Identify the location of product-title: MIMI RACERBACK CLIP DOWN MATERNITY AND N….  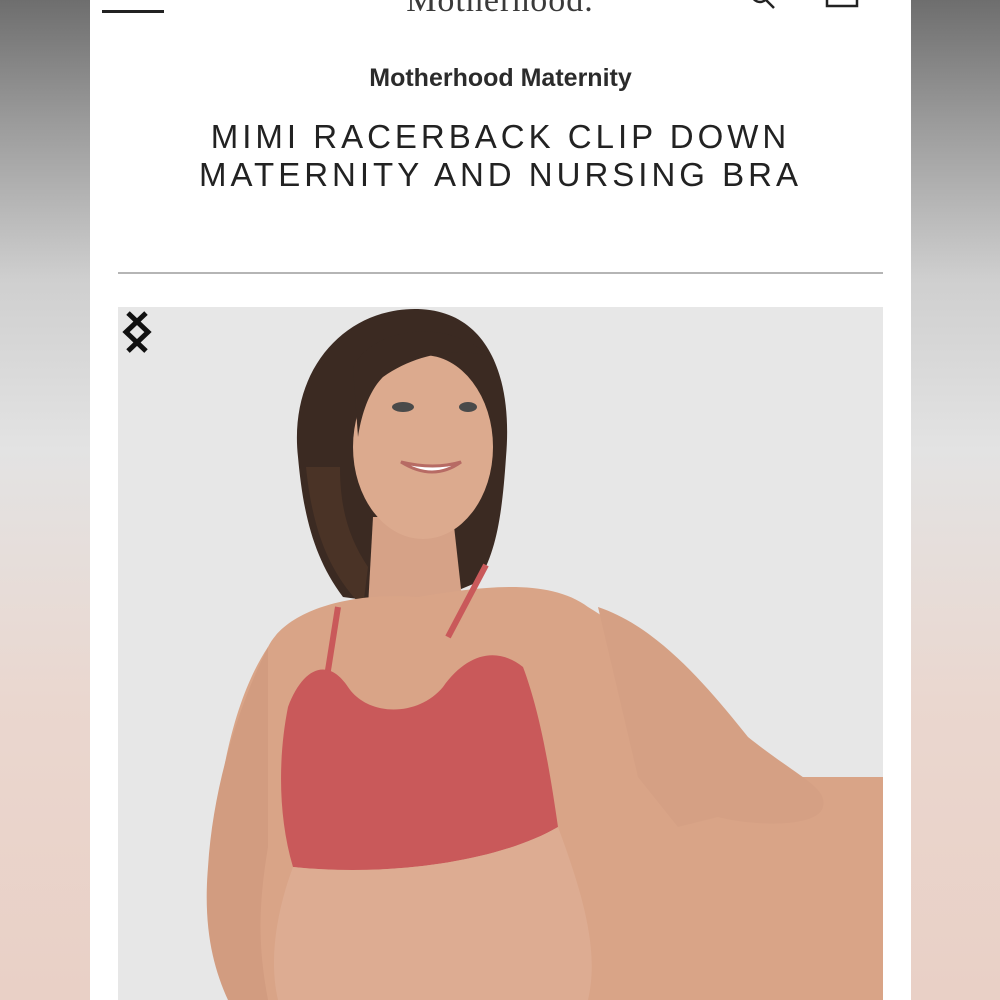
(500, 155).